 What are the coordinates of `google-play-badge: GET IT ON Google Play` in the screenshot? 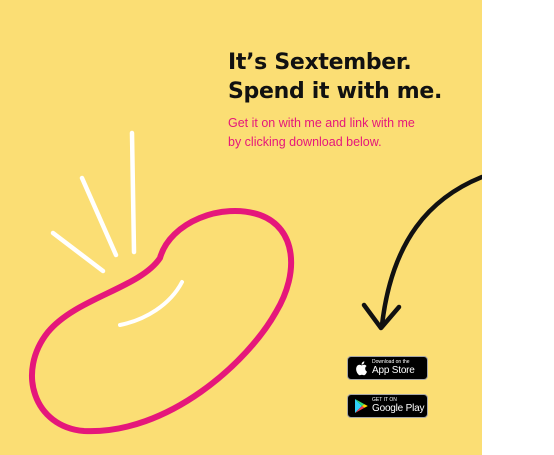 It's located at (387, 406).